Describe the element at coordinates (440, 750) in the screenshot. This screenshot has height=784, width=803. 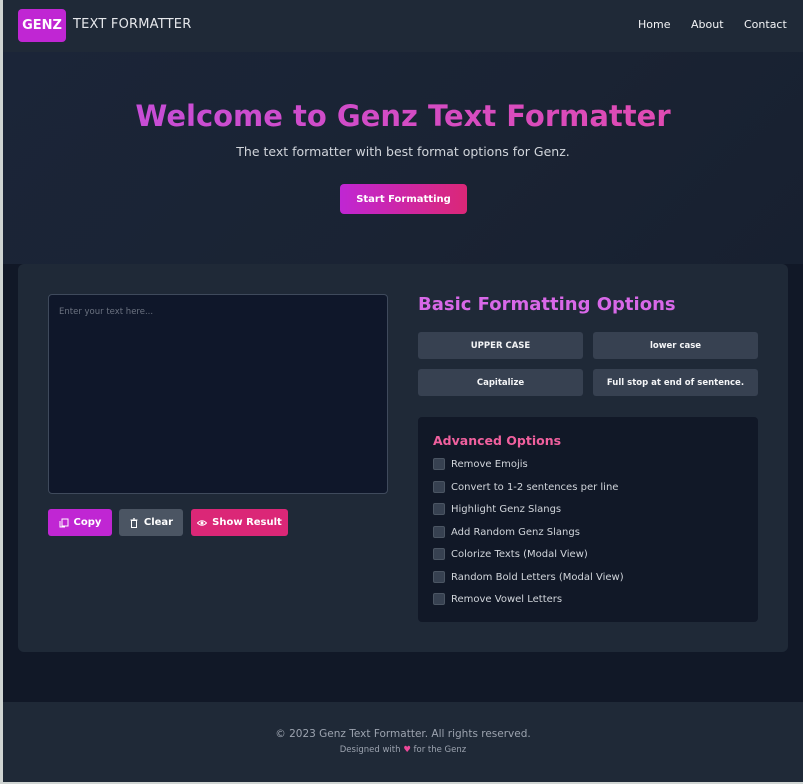
I see `designed-suffix: for the Genz` at that location.